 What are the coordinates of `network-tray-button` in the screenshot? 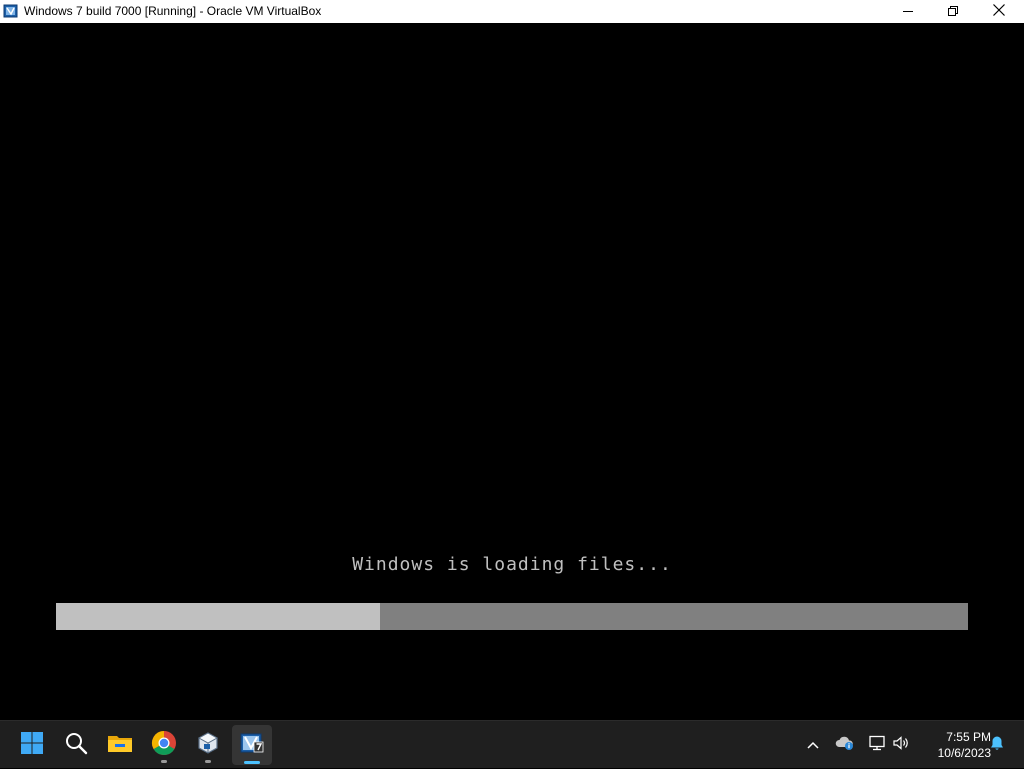 It's located at (877, 745).